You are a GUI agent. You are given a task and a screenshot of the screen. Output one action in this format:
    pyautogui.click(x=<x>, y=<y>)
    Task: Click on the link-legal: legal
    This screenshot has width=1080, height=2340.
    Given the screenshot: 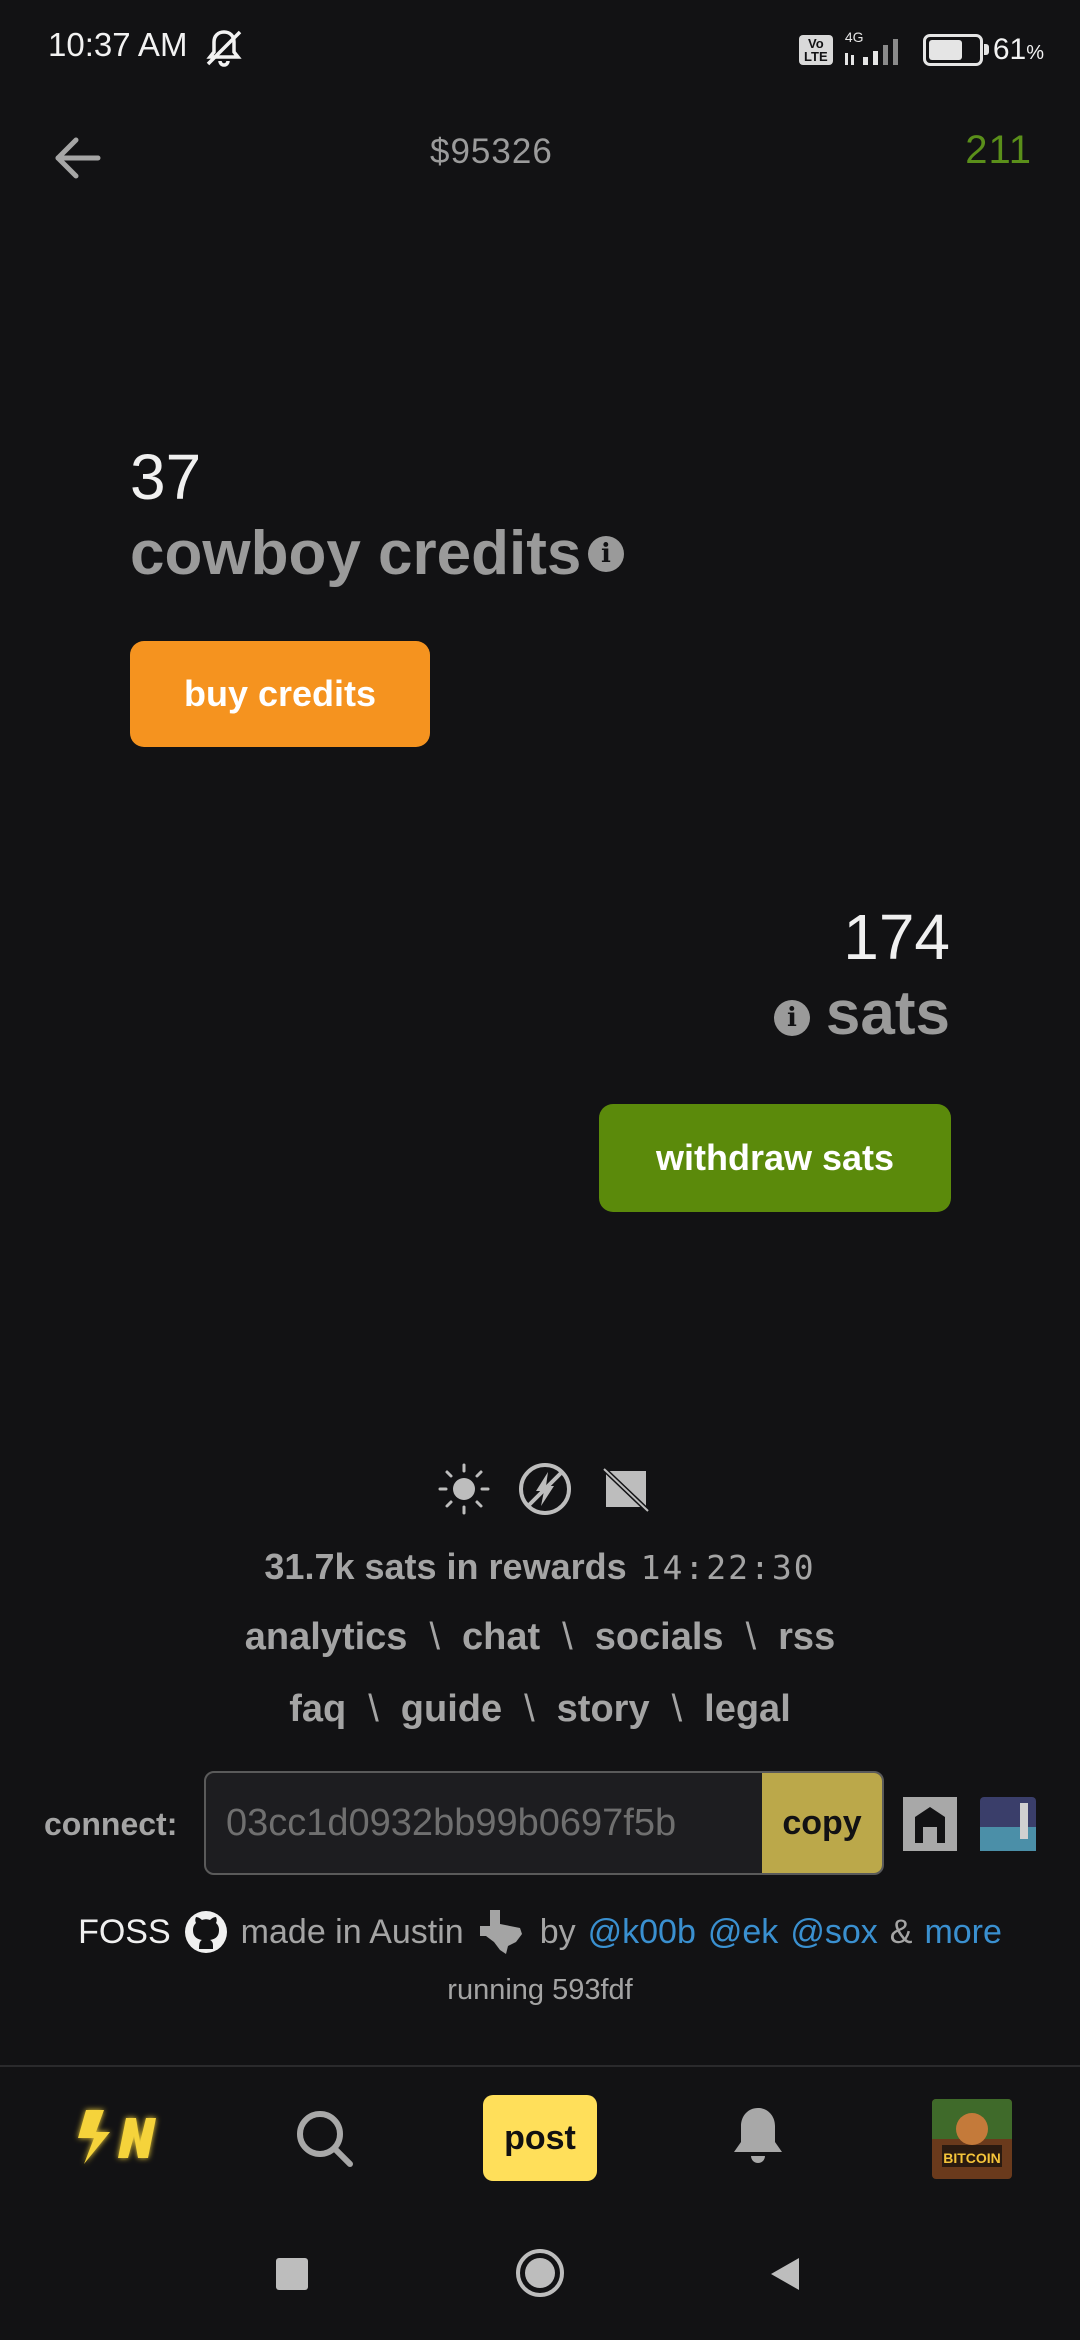 What is the action you would take?
    pyautogui.click(x=747, y=1709)
    